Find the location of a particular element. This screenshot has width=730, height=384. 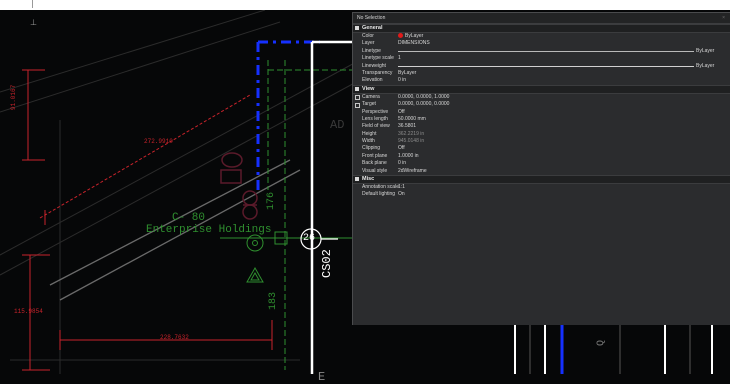

zone-label: C- 80 is located at coordinates (188, 218).